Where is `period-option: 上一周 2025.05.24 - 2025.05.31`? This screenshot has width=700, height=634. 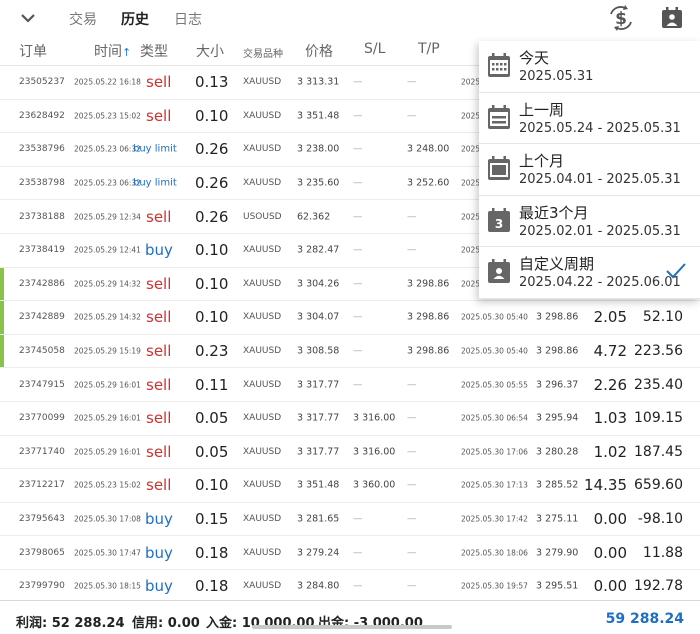
period-option: 上一周 2025.05.24 - 2025.05.31 is located at coordinates (589, 119).